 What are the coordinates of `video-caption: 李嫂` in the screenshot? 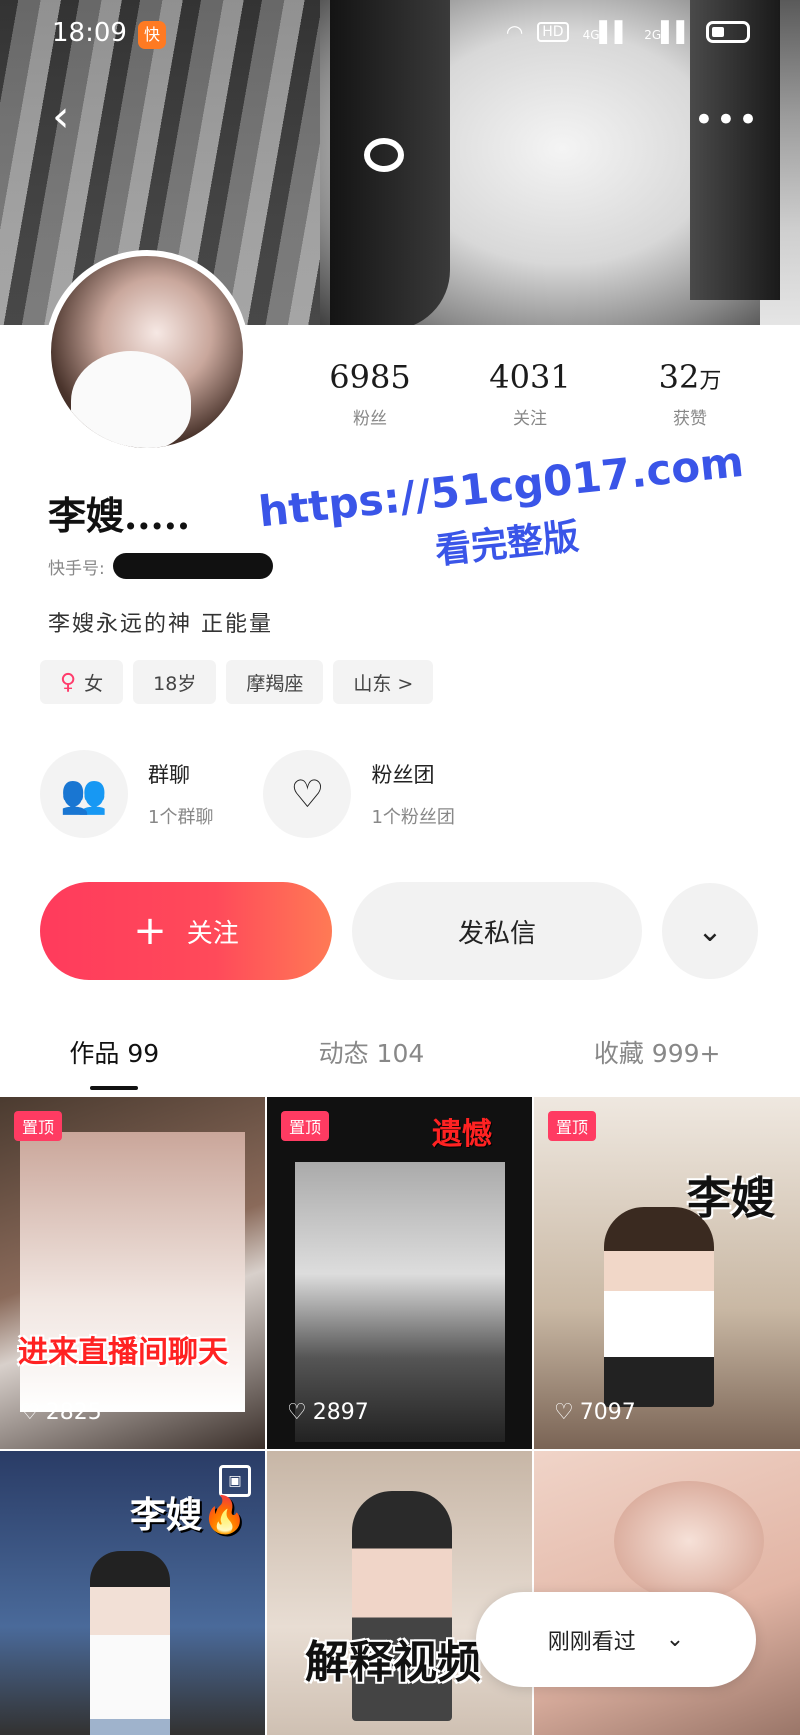 It's located at (731, 1198).